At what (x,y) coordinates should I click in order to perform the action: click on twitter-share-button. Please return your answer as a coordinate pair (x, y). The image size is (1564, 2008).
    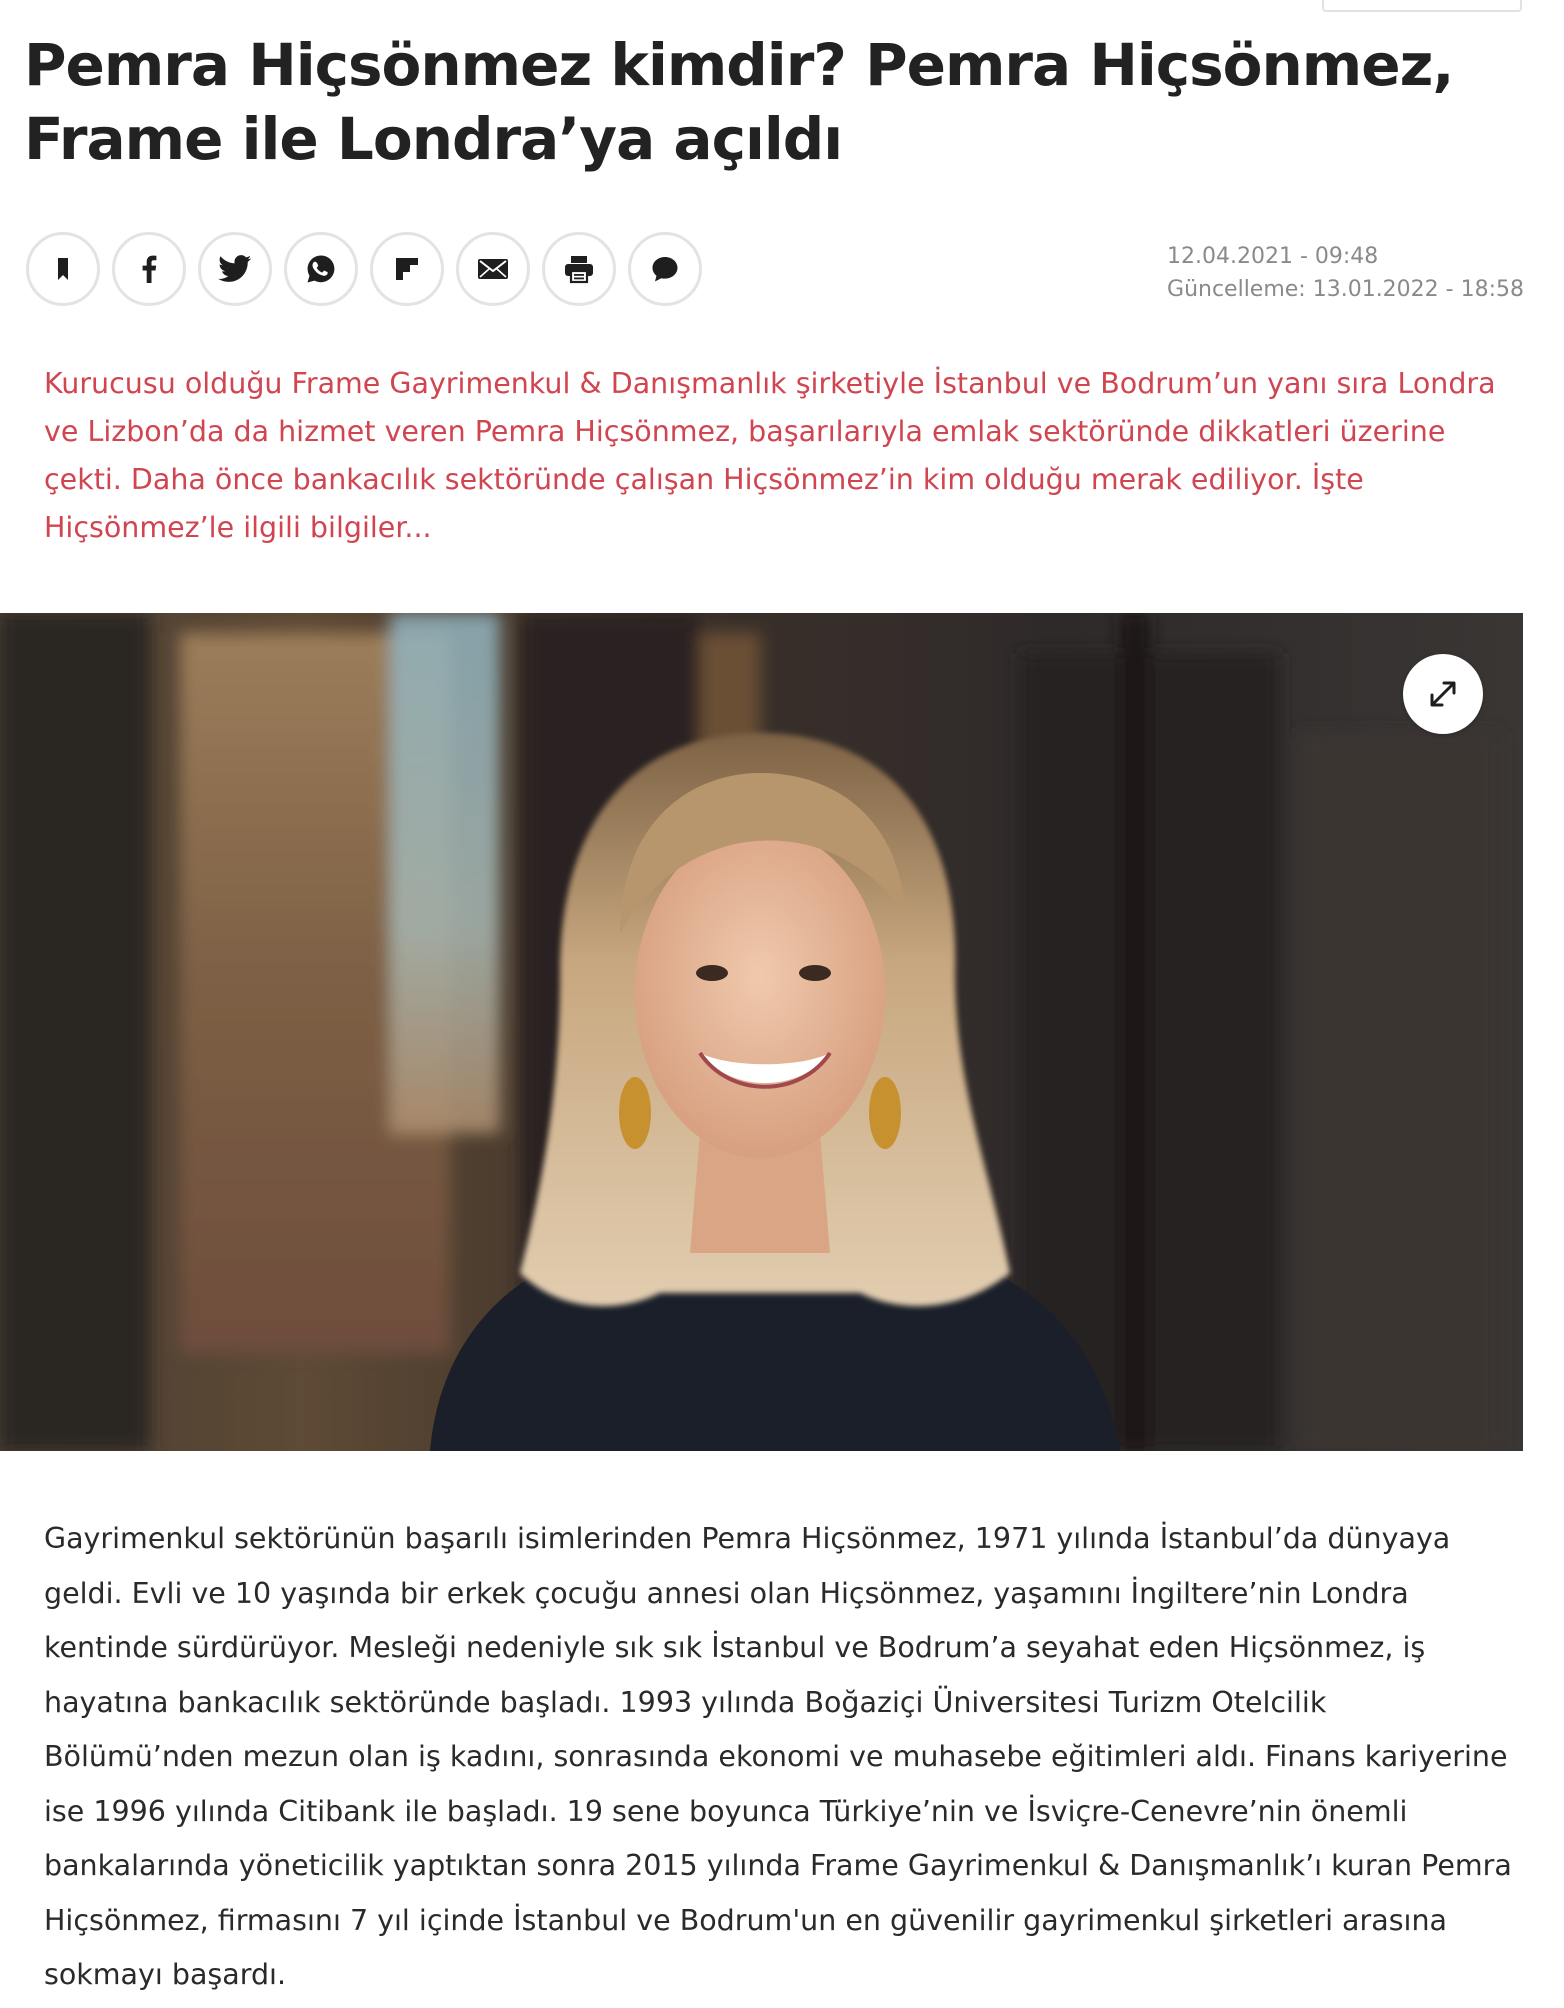
    Looking at the image, I should click on (235, 269).